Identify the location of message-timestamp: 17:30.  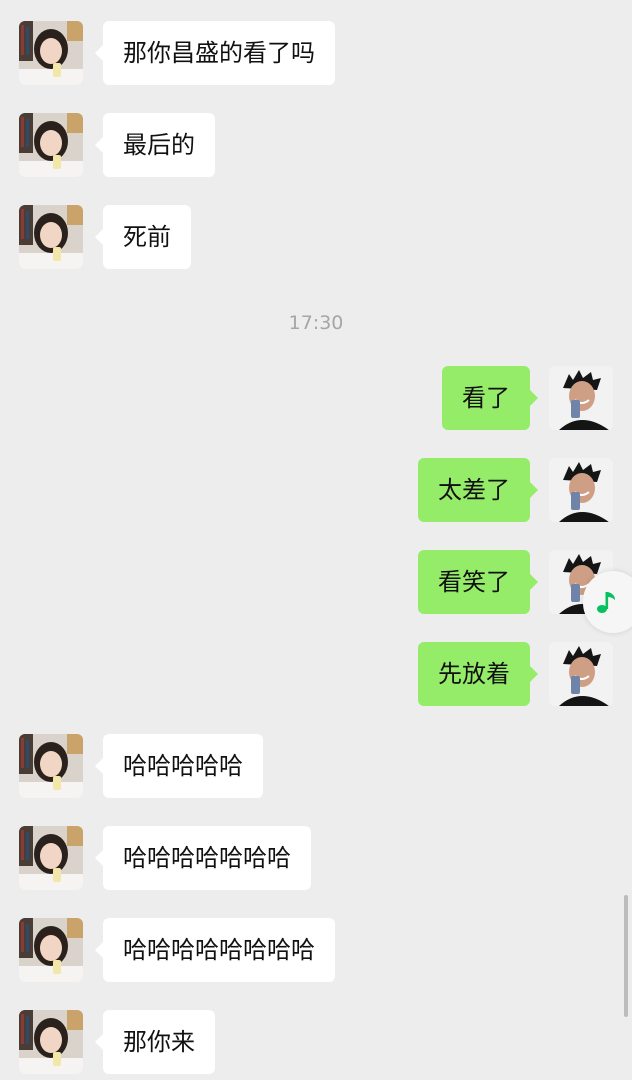
(316, 323).